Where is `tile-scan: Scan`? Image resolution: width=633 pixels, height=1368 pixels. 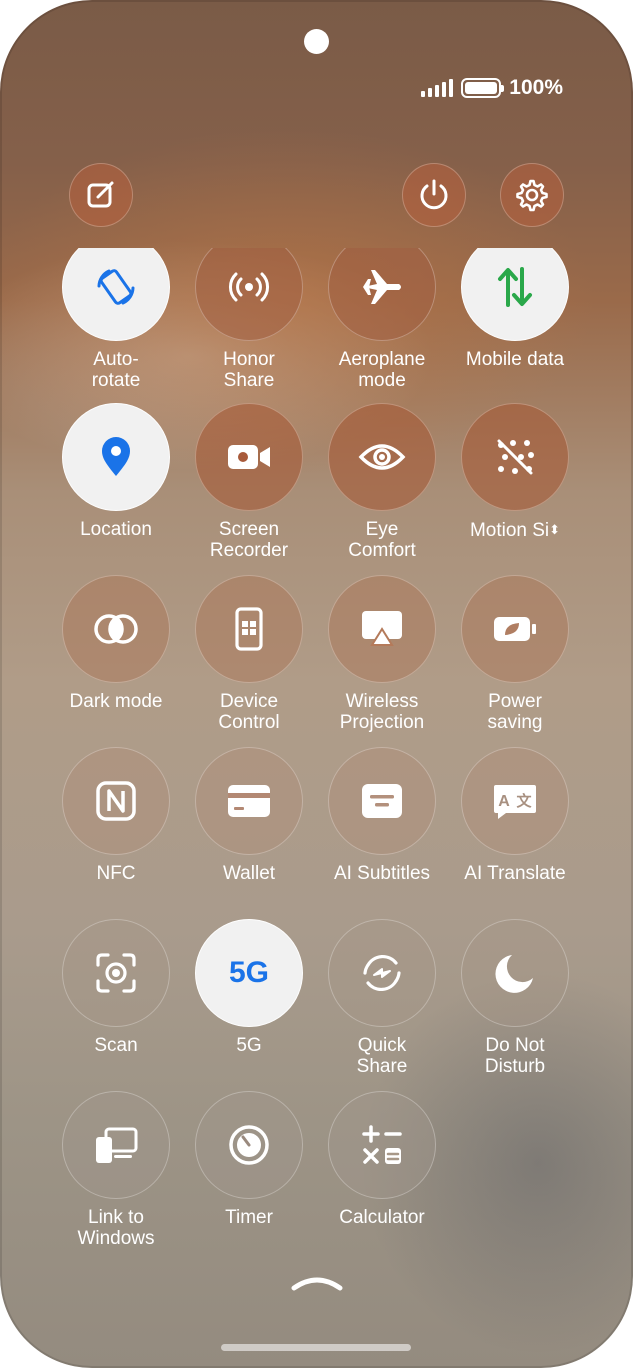
tile-scan: Scan is located at coordinates (116, 987).